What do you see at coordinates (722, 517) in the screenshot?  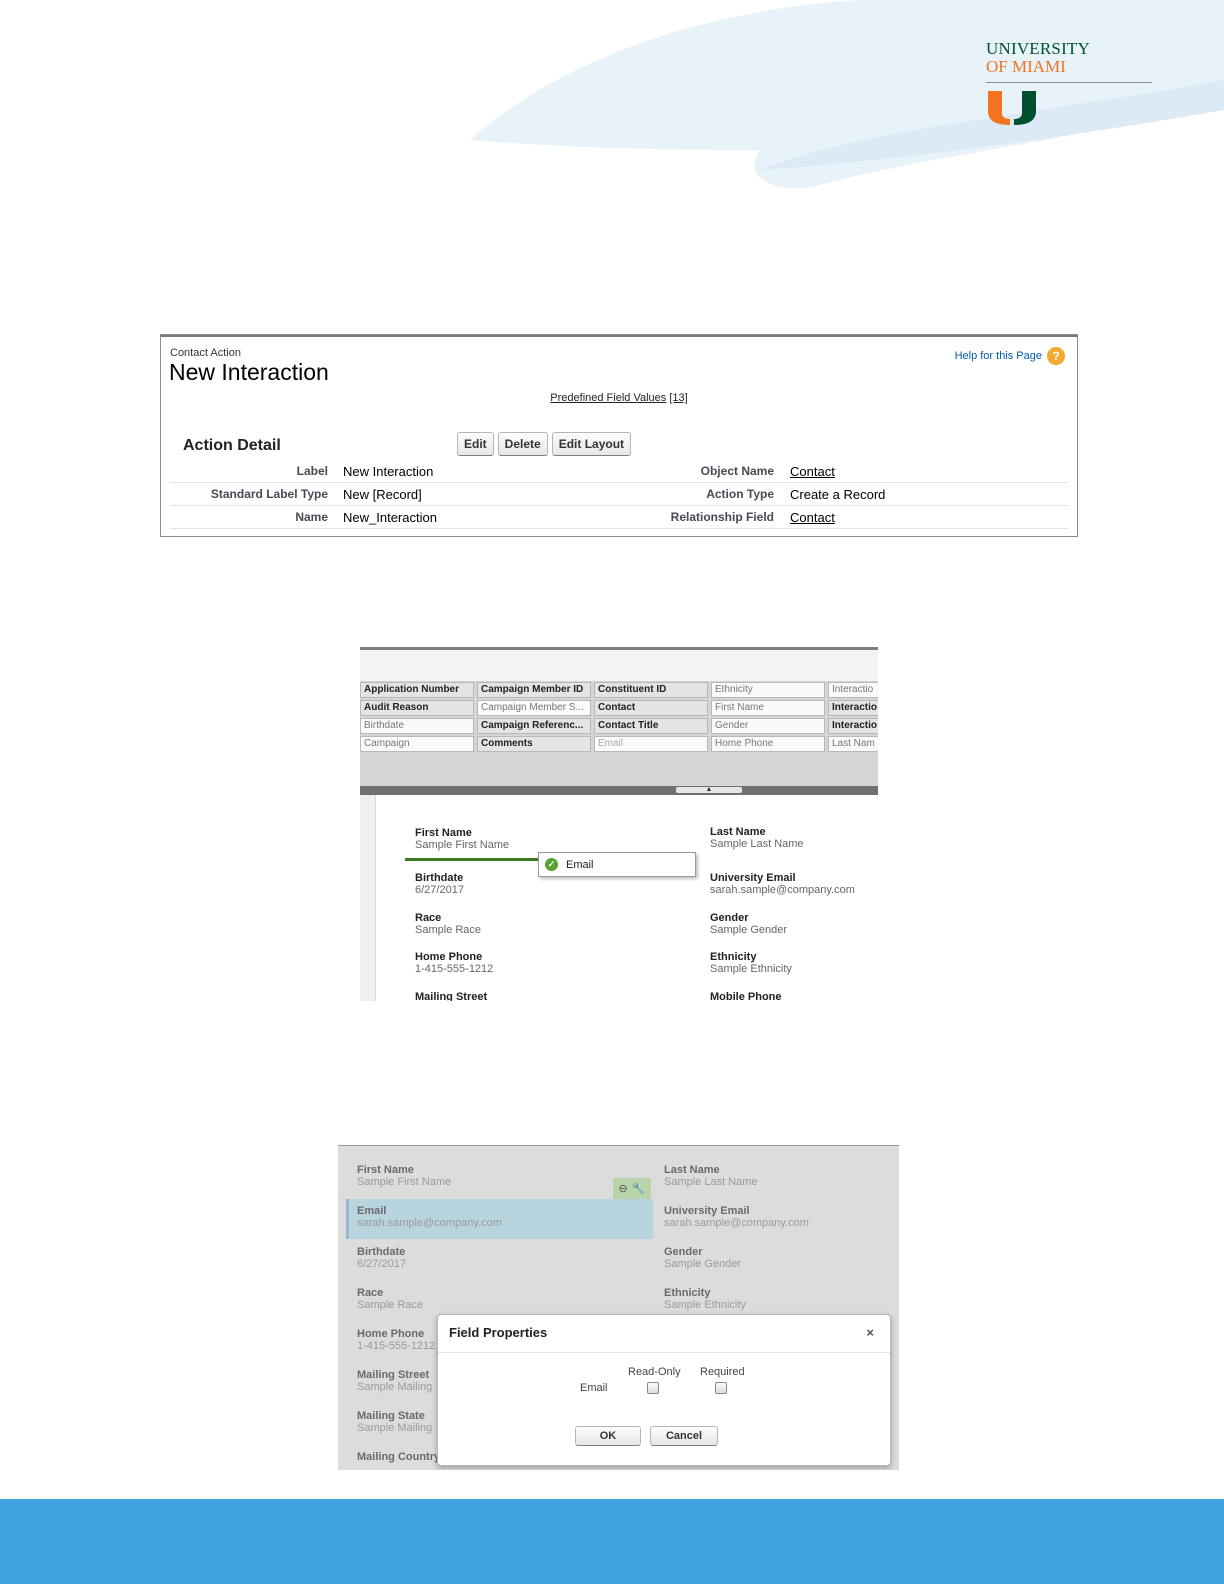 I see `detail-label: Relationship Field` at bounding box center [722, 517].